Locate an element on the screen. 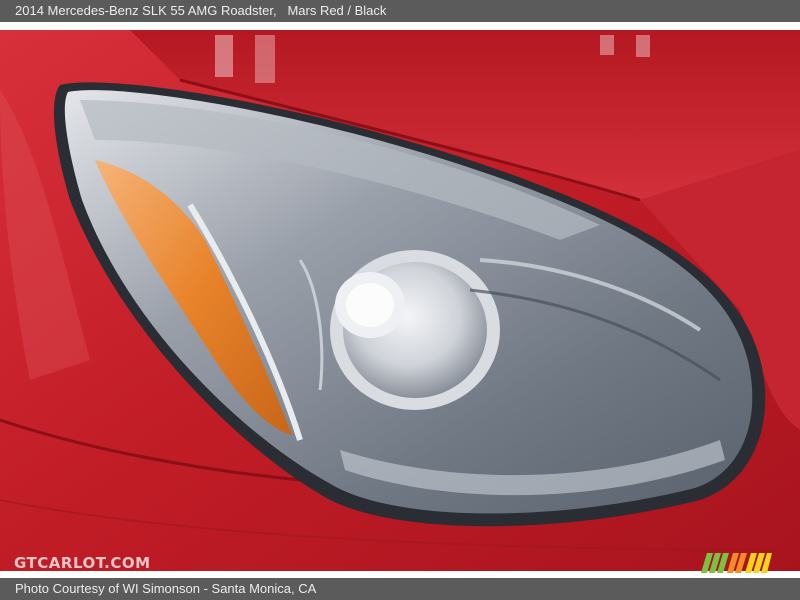 The width and height of the screenshot is (800, 600). car-title: 2014 Mercedes-Benz SLK 55 AMG Roadster, is located at coordinates (146, 10).